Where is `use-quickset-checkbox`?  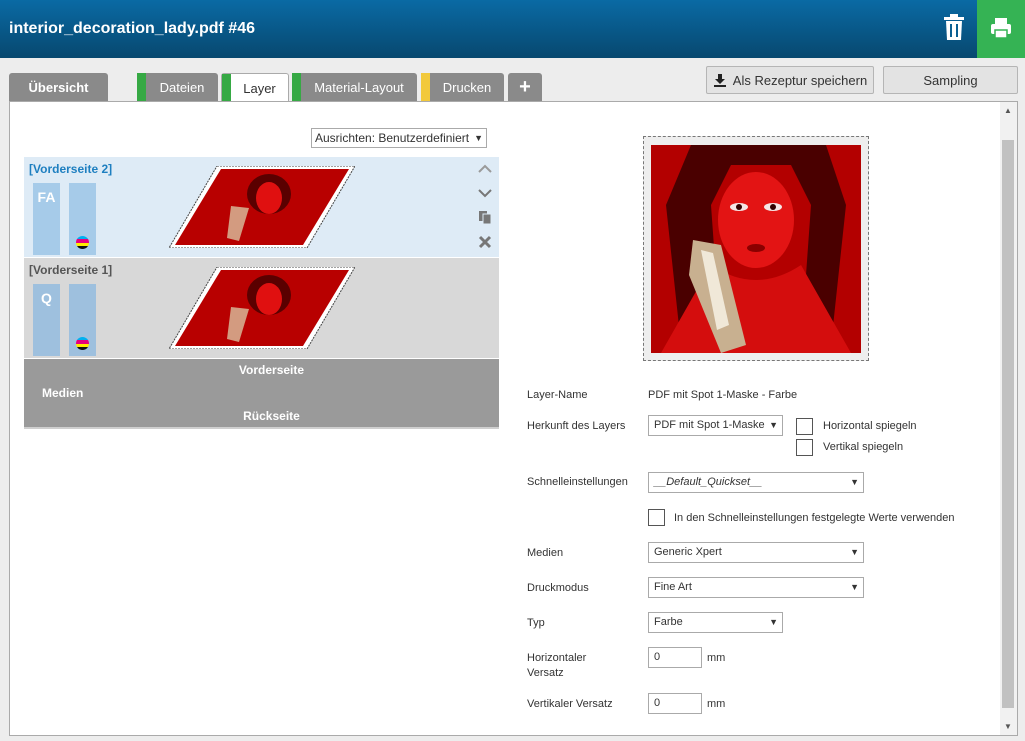
use-quickset-checkbox is located at coordinates (656, 517).